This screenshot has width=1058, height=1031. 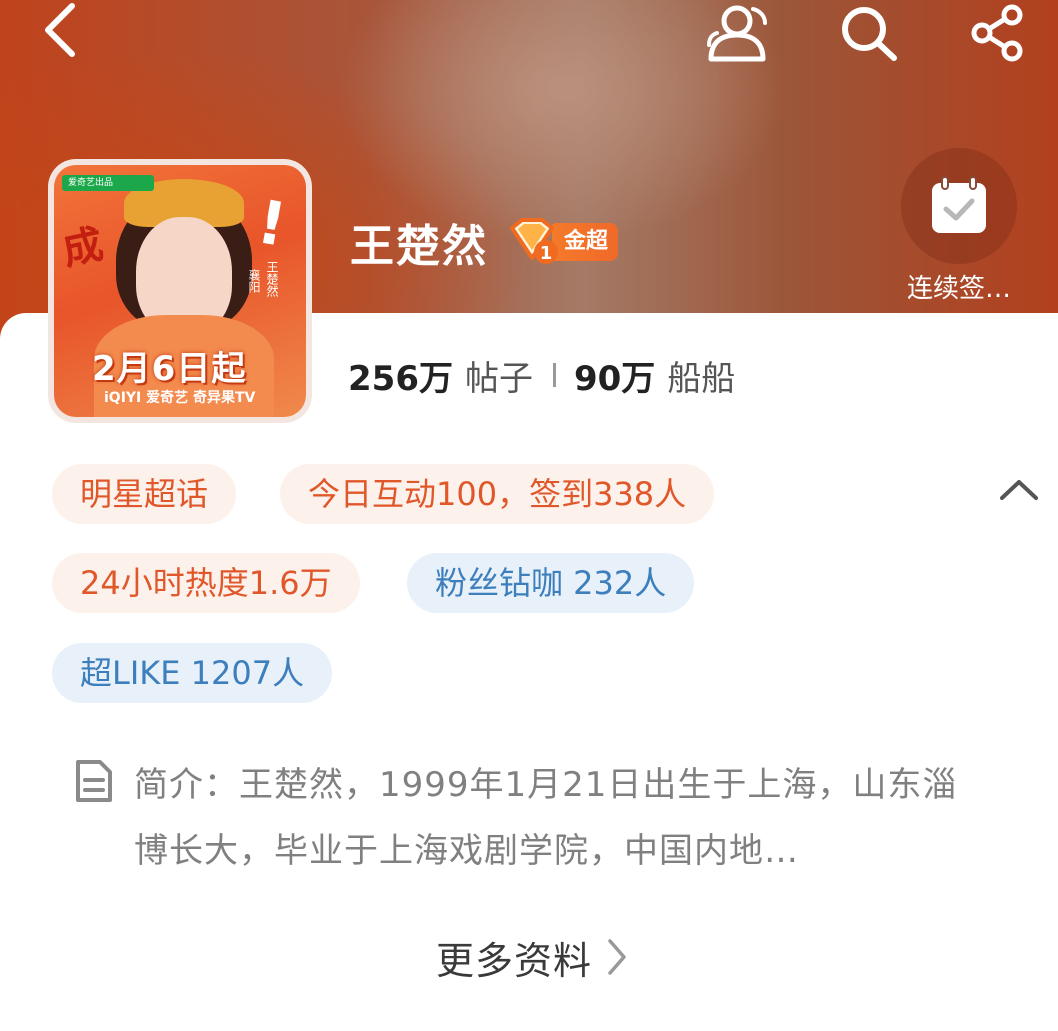 I want to click on level-badge: 1 金超, so click(x=562, y=241).